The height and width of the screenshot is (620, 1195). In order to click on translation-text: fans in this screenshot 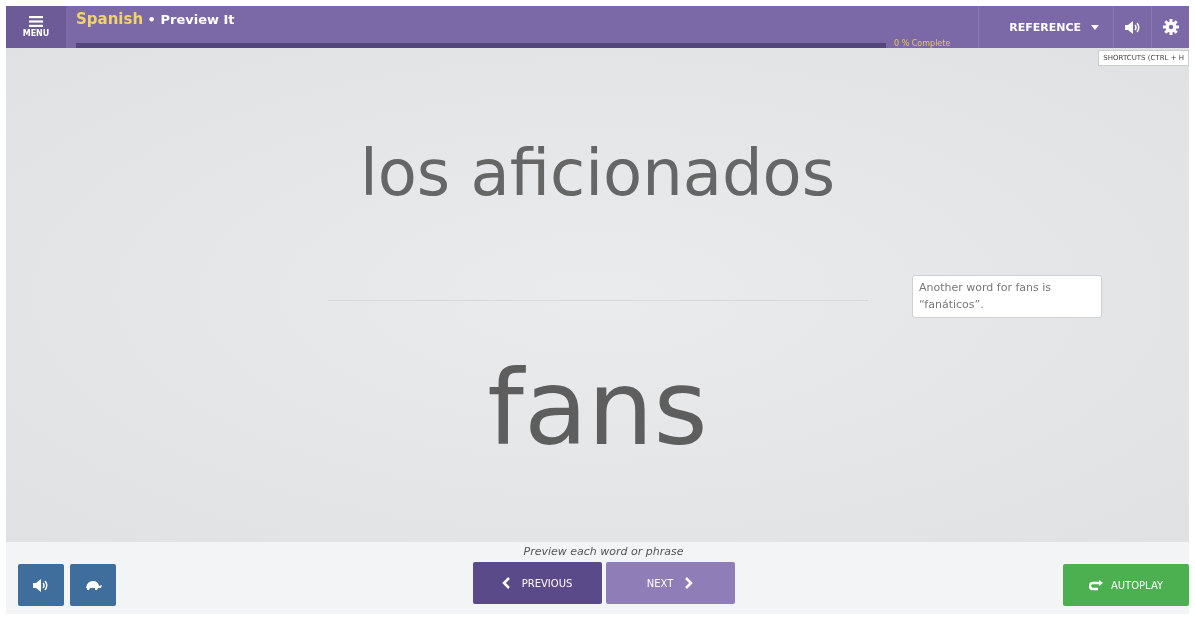, I will do `click(597, 408)`.